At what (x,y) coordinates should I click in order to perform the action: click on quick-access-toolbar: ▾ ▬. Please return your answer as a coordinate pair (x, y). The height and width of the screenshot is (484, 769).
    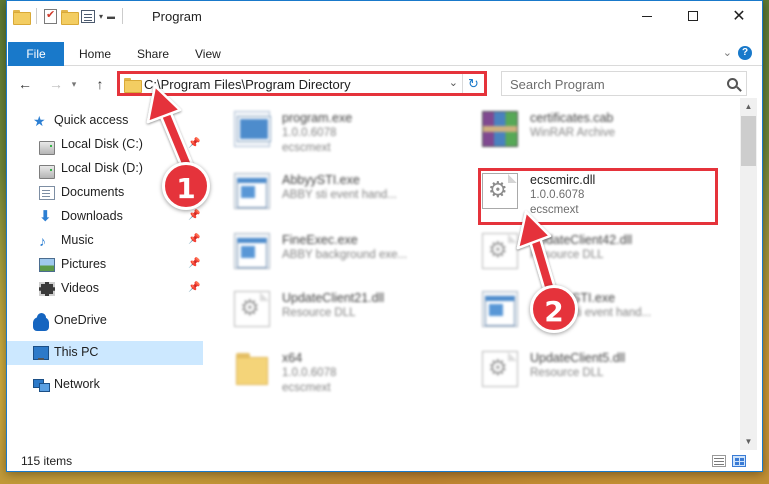
    Looking at the image, I should click on (69, 16).